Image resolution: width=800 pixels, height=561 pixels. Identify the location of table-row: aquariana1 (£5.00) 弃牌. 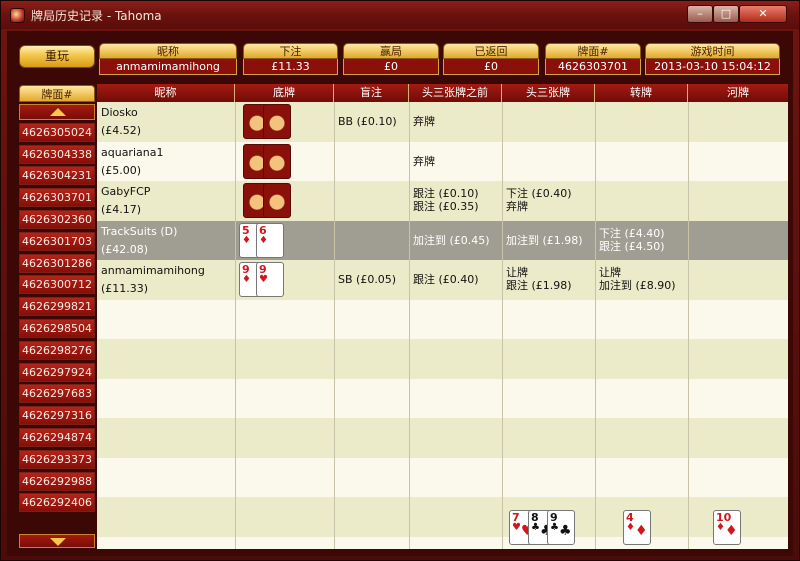
(442, 161).